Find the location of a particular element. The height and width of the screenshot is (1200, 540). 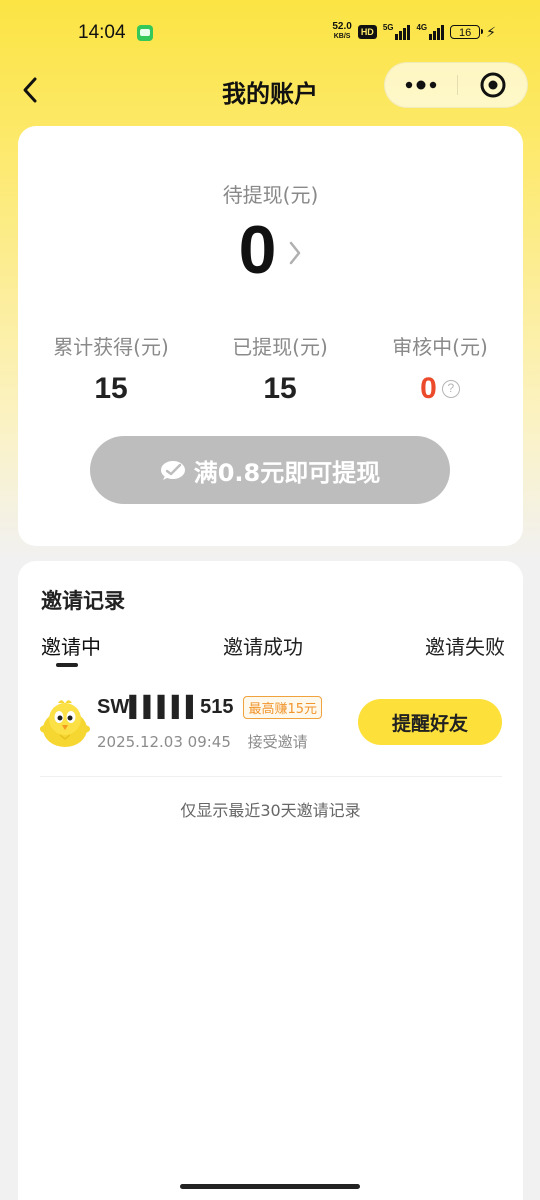

close-mini-program-button is located at coordinates (493, 85).